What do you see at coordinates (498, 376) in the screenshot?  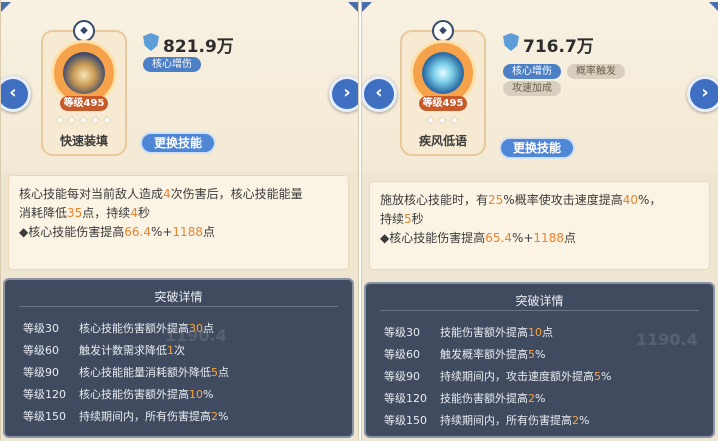 I see `breakthrough-row: 等级90 持续期间内，攻击速度额外提高5%` at bounding box center [498, 376].